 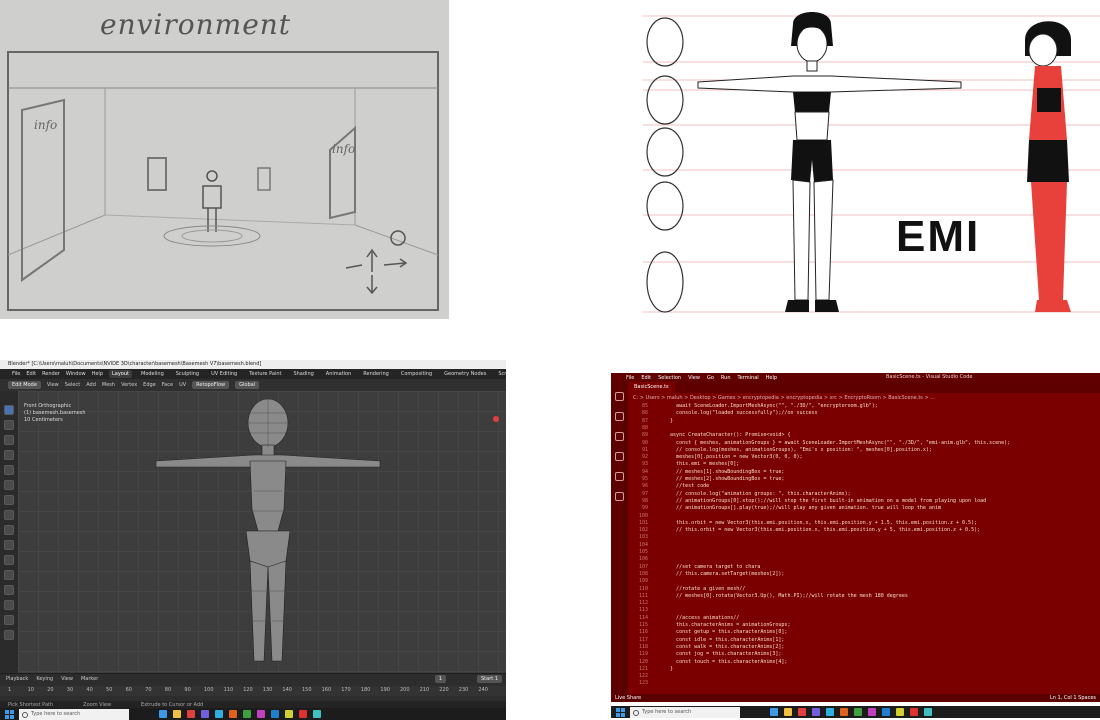 What do you see at coordinates (643, 610) in the screenshot?
I see `code-line: 113` at bounding box center [643, 610].